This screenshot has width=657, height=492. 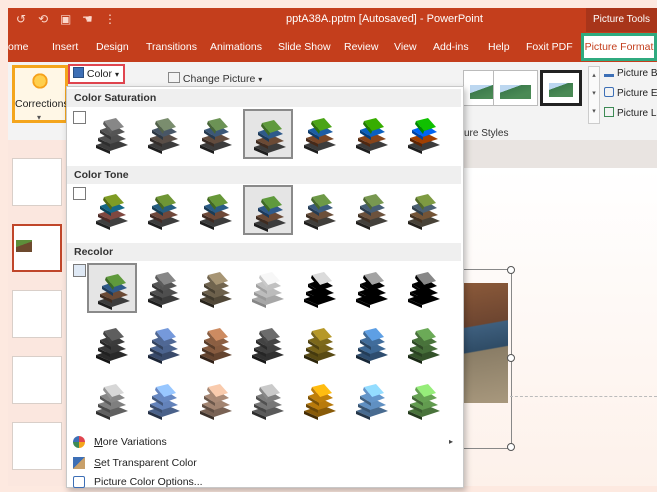 What do you see at coordinates (21, 19) in the screenshot?
I see `undo-icon: ↺` at bounding box center [21, 19].